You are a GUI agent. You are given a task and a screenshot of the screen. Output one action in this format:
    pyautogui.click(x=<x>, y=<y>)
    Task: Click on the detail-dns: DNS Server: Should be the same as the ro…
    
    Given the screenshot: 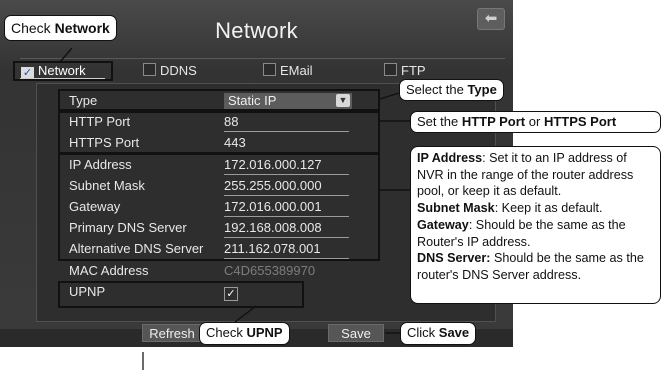 What is the action you would take?
    pyautogui.click(x=536, y=266)
    